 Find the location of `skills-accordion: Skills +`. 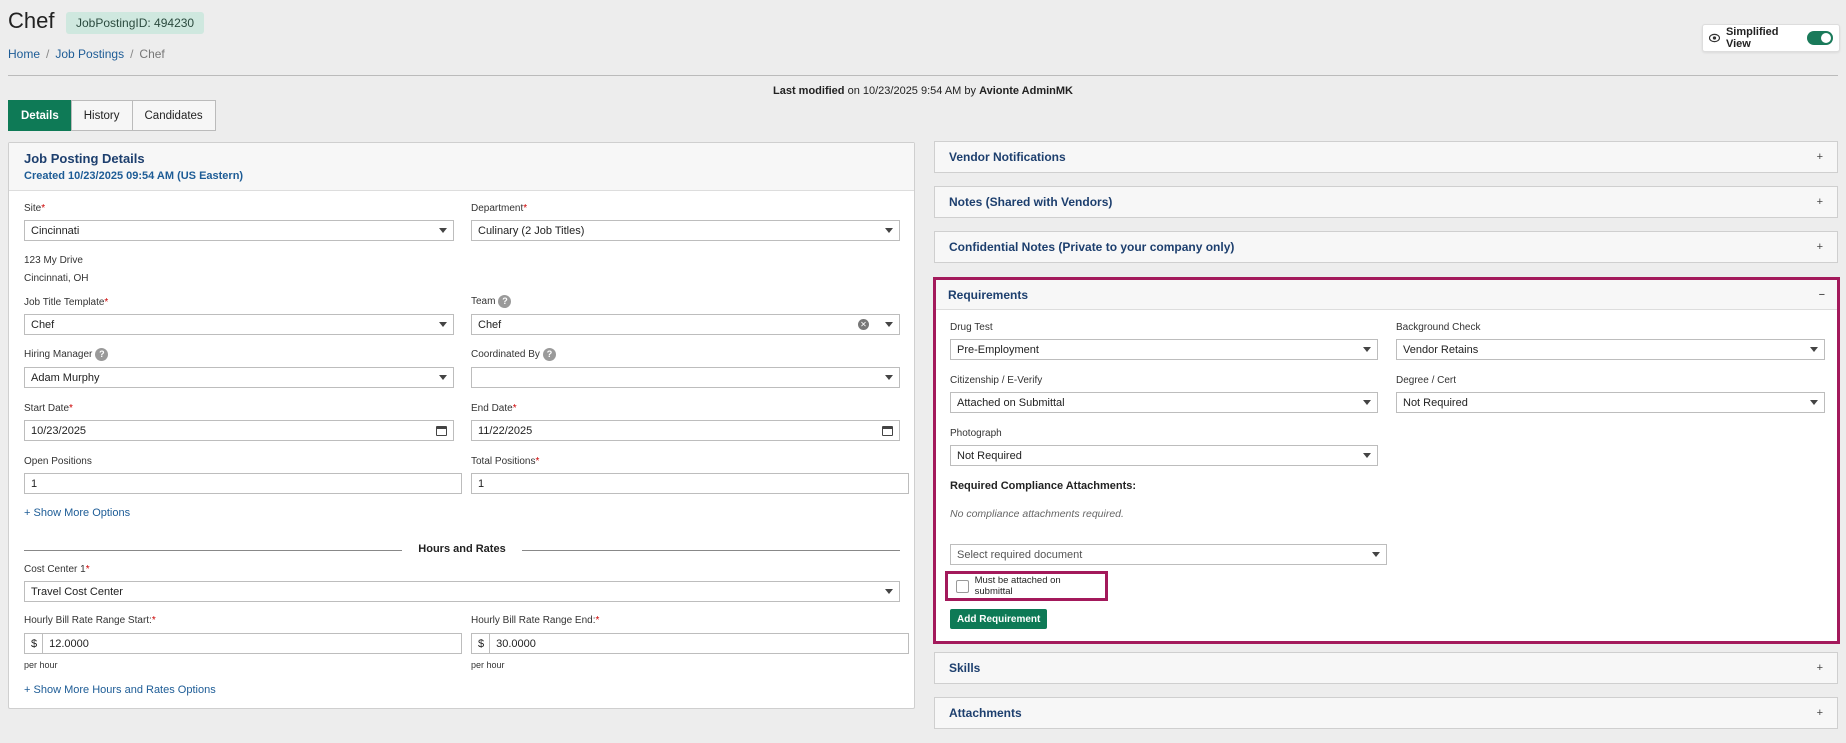

skills-accordion: Skills + is located at coordinates (1386, 668).